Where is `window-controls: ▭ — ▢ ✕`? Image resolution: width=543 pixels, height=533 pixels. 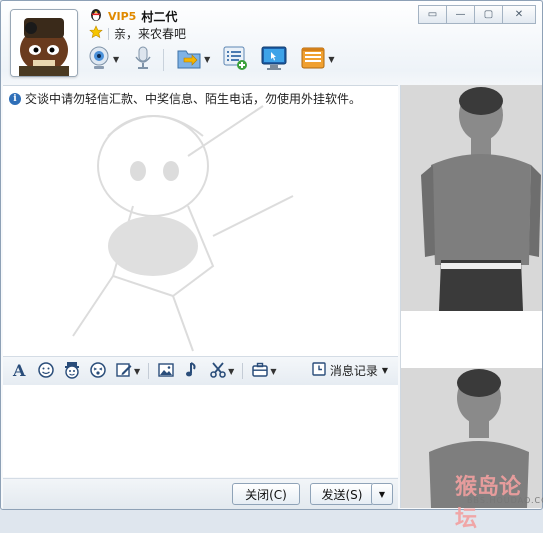
window-controls: ▭ — ▢ ✕ is located at coordinates (477, 14).